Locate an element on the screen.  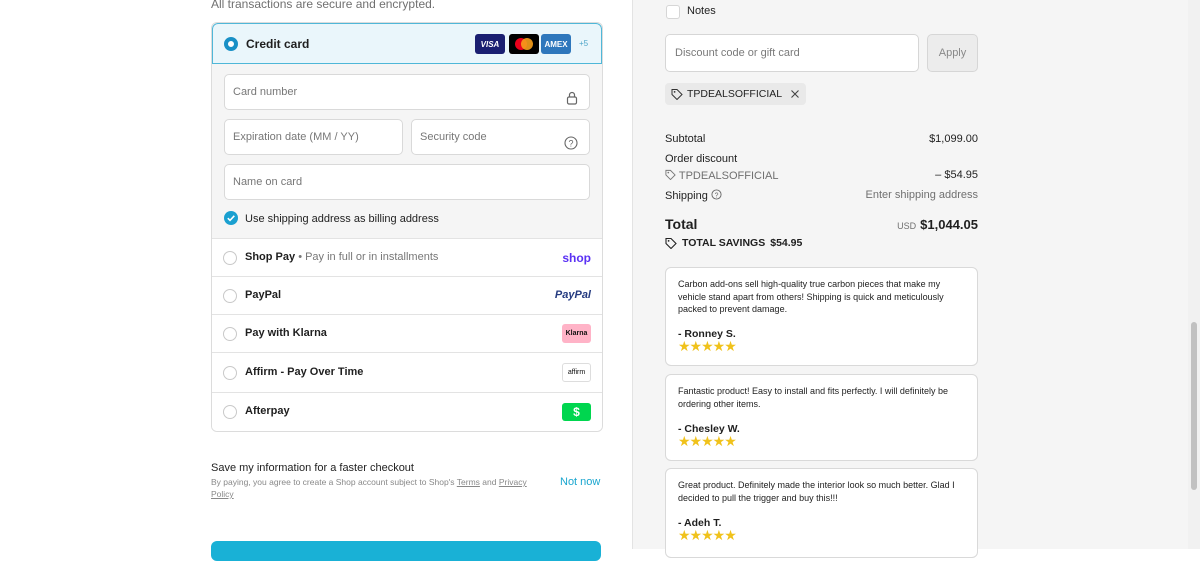
info-icon: ? is located at coordinates (716, 194).